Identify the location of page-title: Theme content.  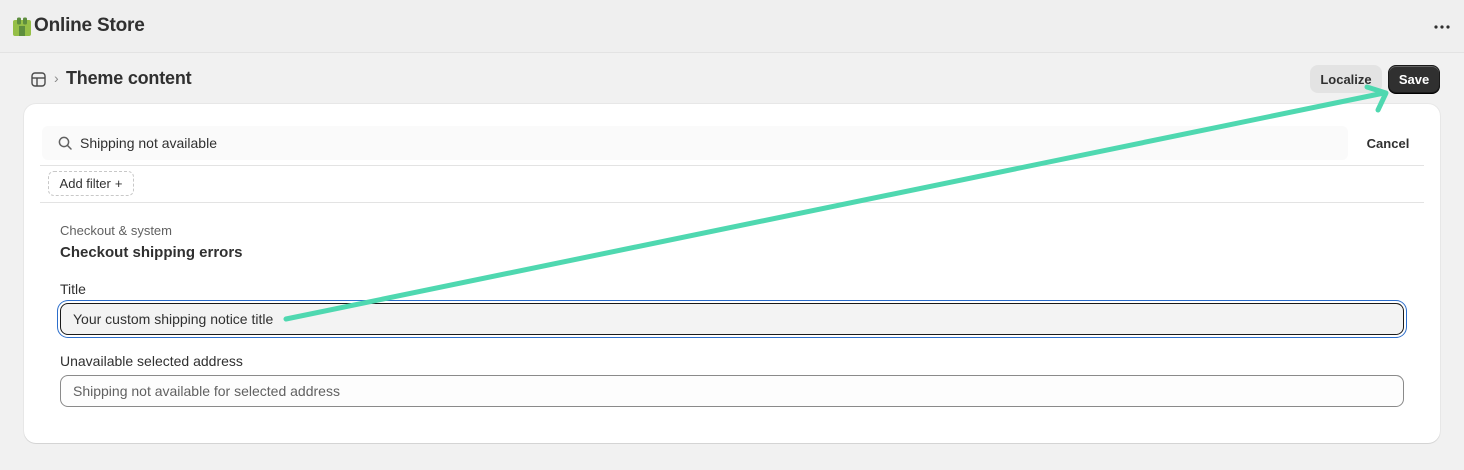
(129, 78).